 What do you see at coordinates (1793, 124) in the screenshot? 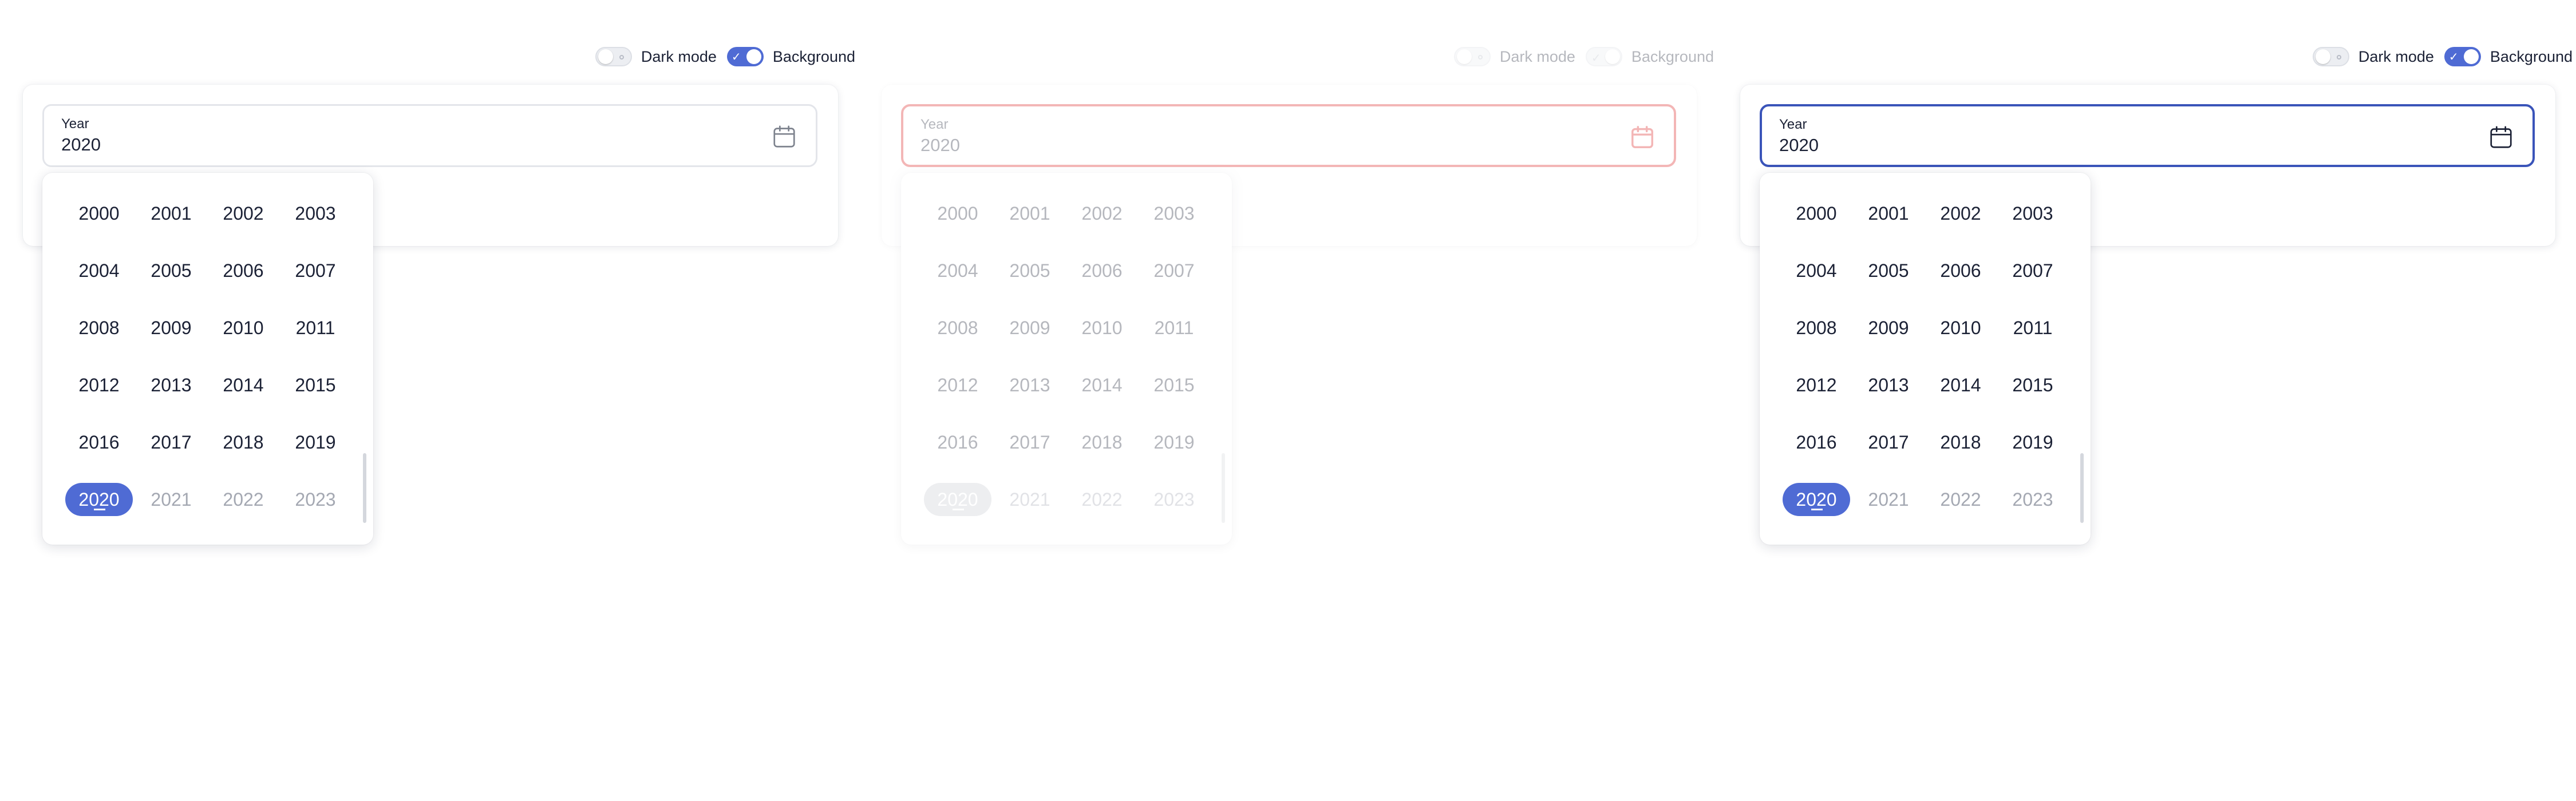
I see `year-field-label: Year` at bounding box center [1793, 124].